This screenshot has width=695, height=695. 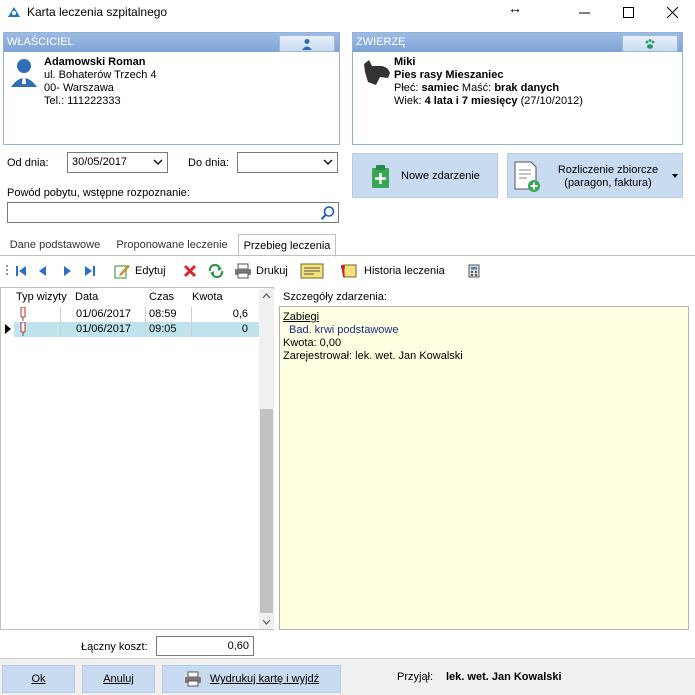 I want to click on age-value: 4 lata i 7 miesięcy, so click(x=471, y=101).